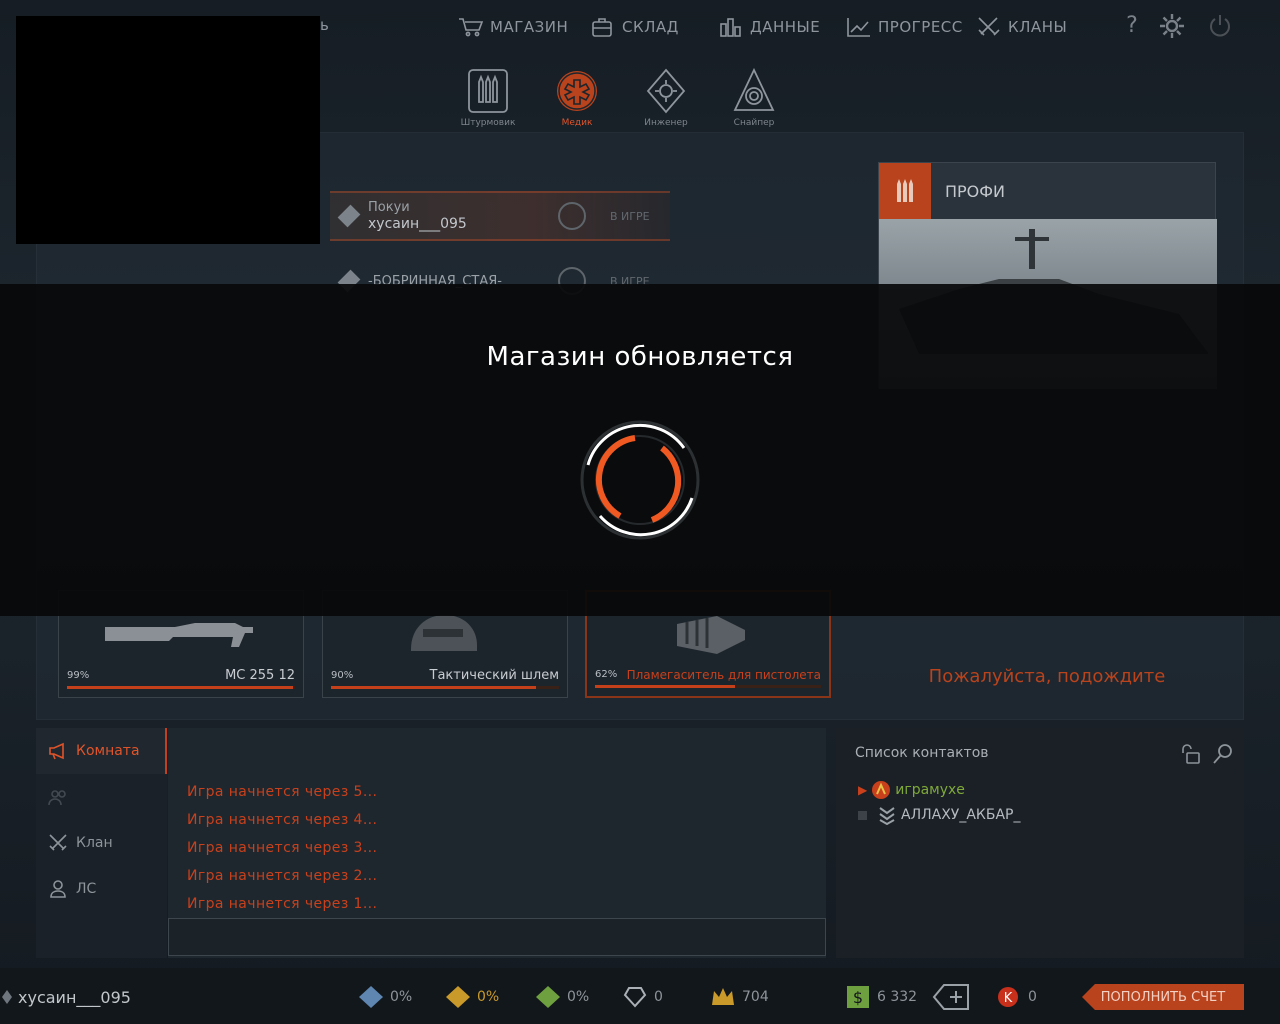  What do you see at coordinates (488, 91) in the screenshot?
I see `ammo-icon` at bounding box center [488, 91].